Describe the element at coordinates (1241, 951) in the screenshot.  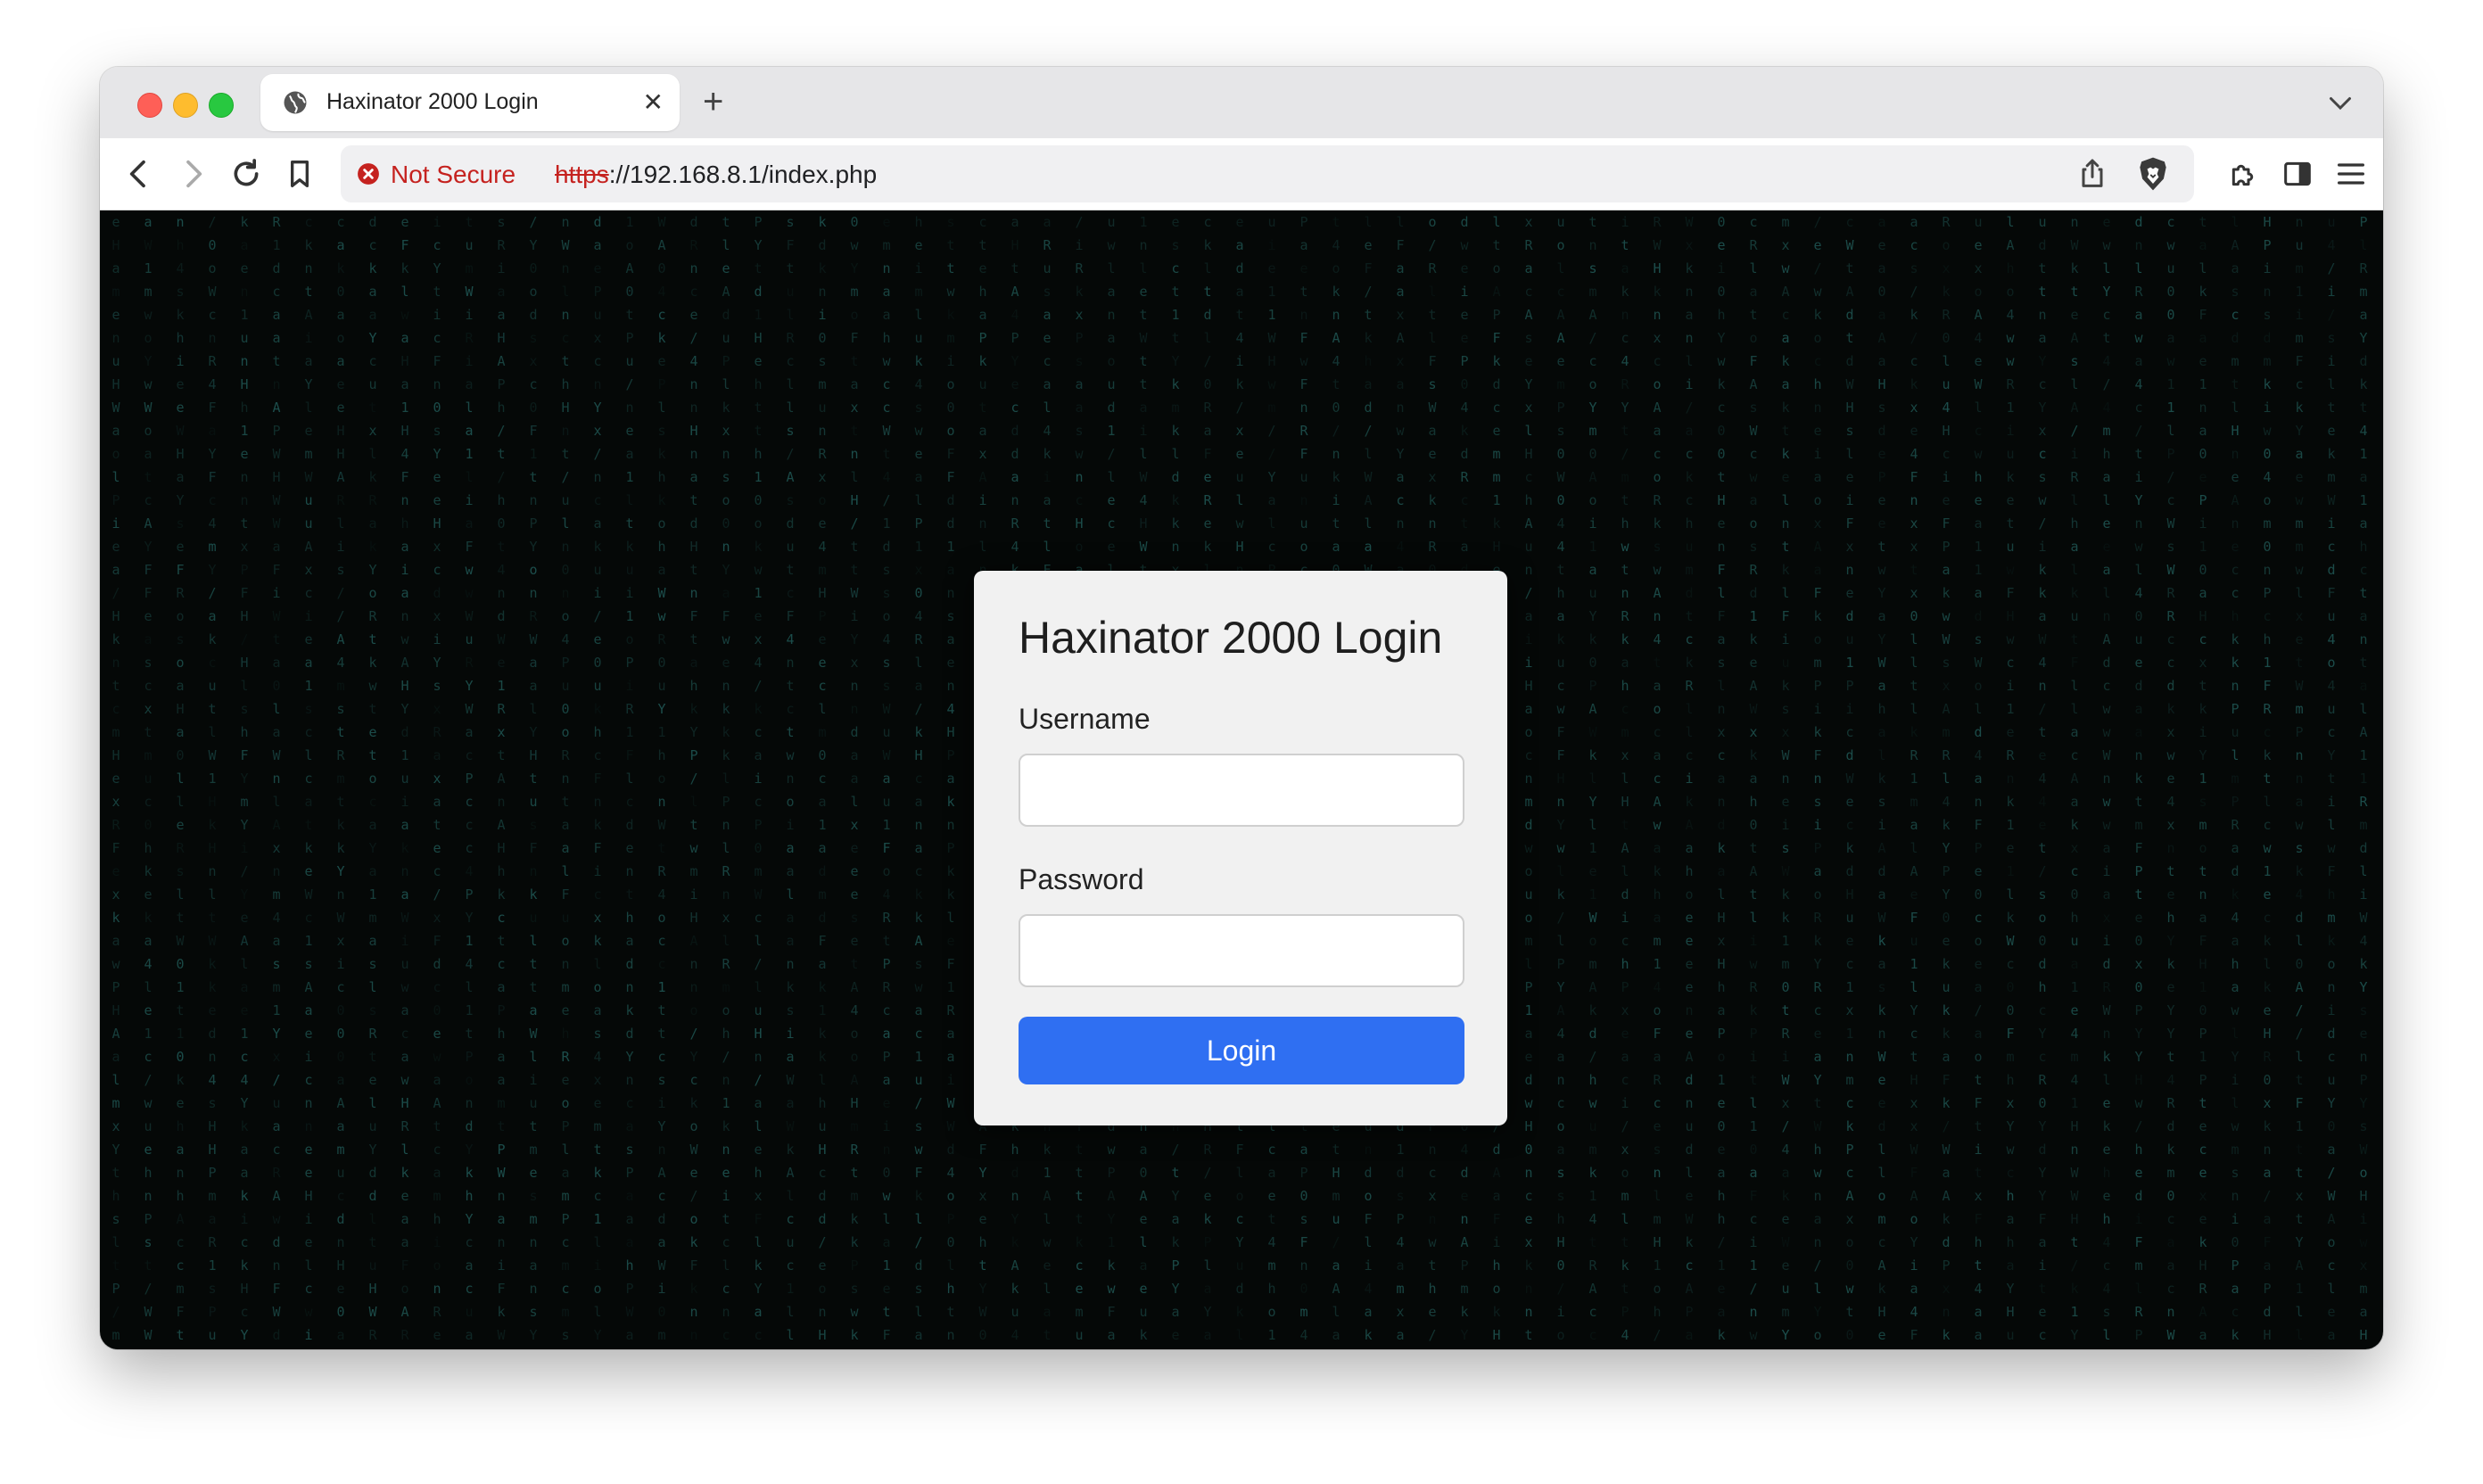
I see `password-input` at that location.